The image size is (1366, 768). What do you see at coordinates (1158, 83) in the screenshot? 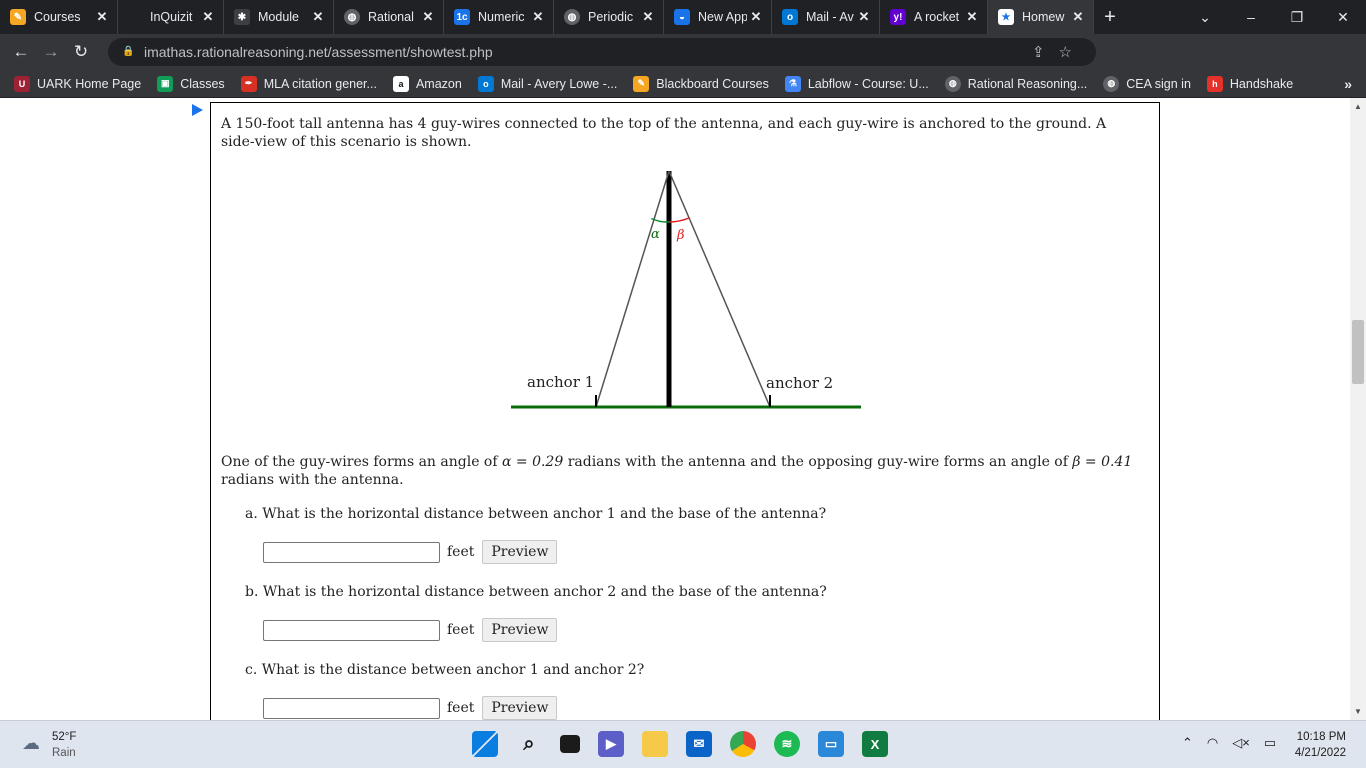
I see `bookmark-label: CEA sign in` at bounding box center [1158, 83].